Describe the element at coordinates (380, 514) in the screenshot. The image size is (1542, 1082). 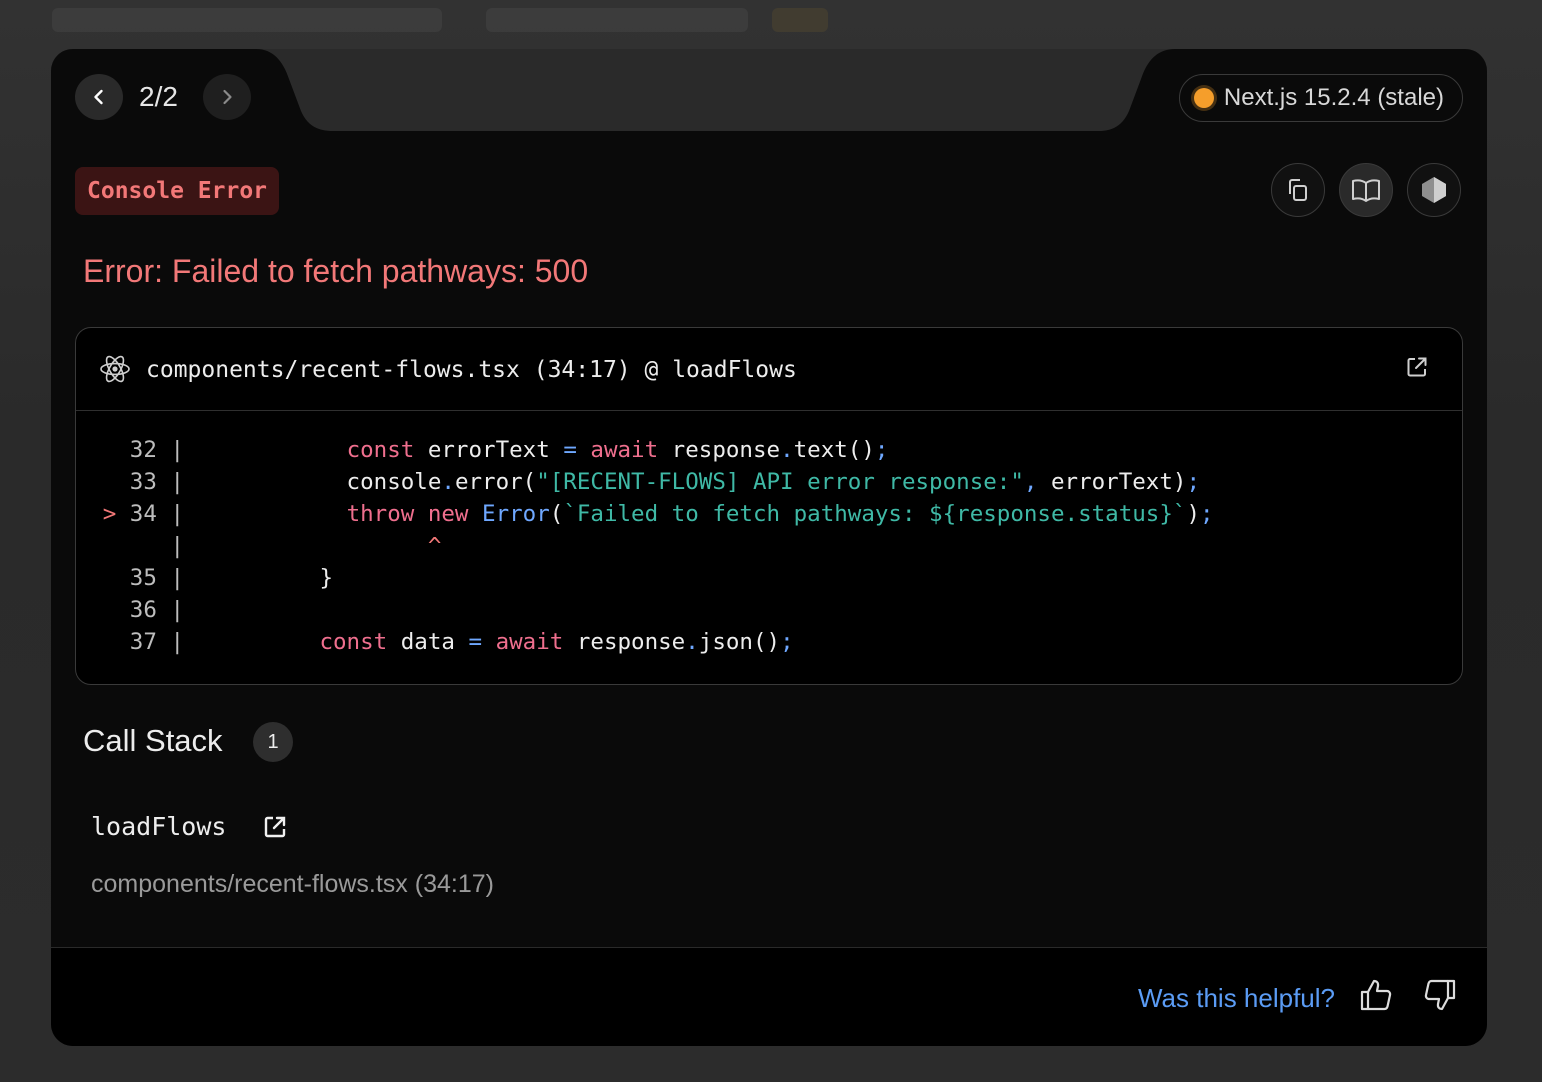
I see `code-token: throw` at that location.